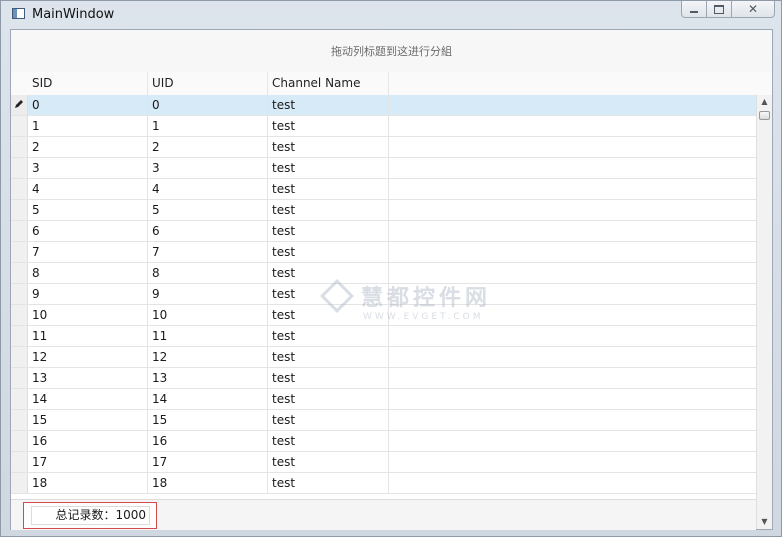 Image resolution: width=782 pixels, height=537 pixels. Describe the element at coordinates (753, 9) in the screenshot. I see `close-button: ✕` at that location.